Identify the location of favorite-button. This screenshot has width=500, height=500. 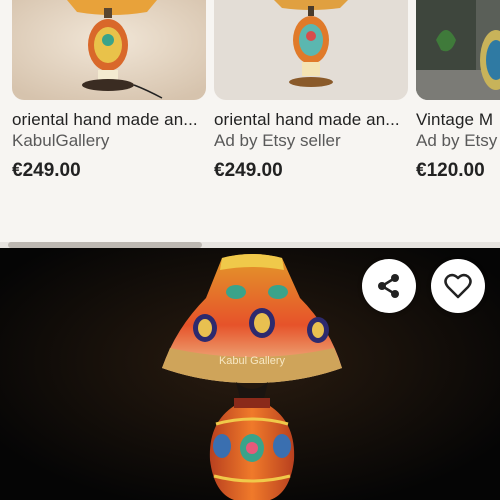
(458, 286).